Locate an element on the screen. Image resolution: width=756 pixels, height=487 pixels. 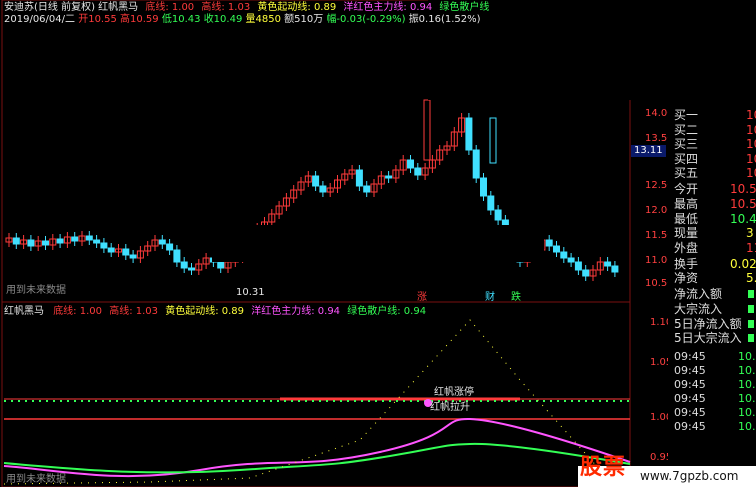
main-footer-note: 用到未来数据 is located at coordinates (36, 290).